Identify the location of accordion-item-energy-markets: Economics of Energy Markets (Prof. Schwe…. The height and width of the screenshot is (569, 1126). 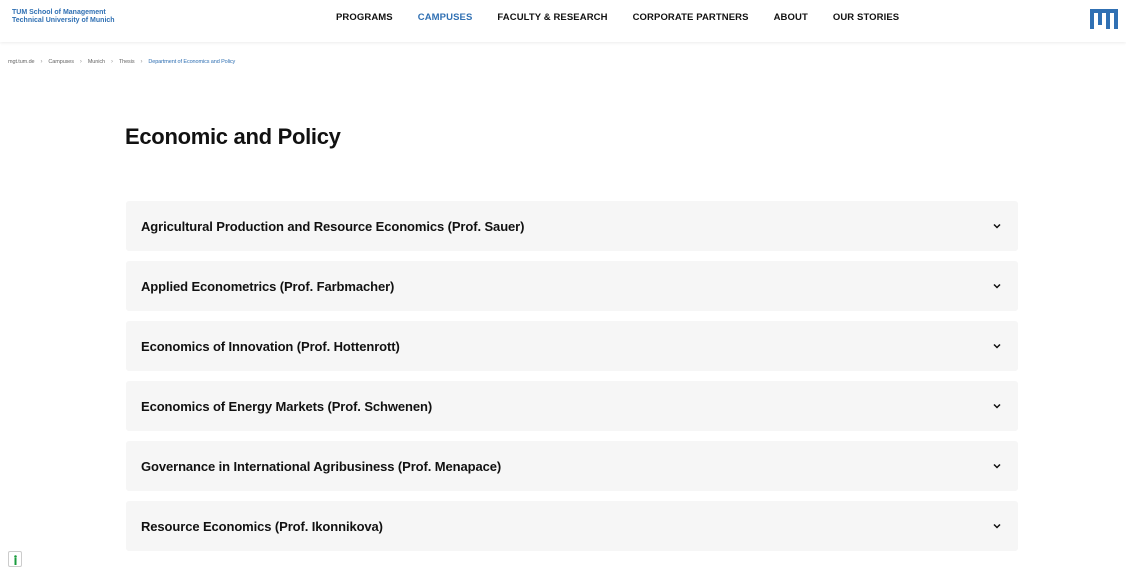
(572, 406).